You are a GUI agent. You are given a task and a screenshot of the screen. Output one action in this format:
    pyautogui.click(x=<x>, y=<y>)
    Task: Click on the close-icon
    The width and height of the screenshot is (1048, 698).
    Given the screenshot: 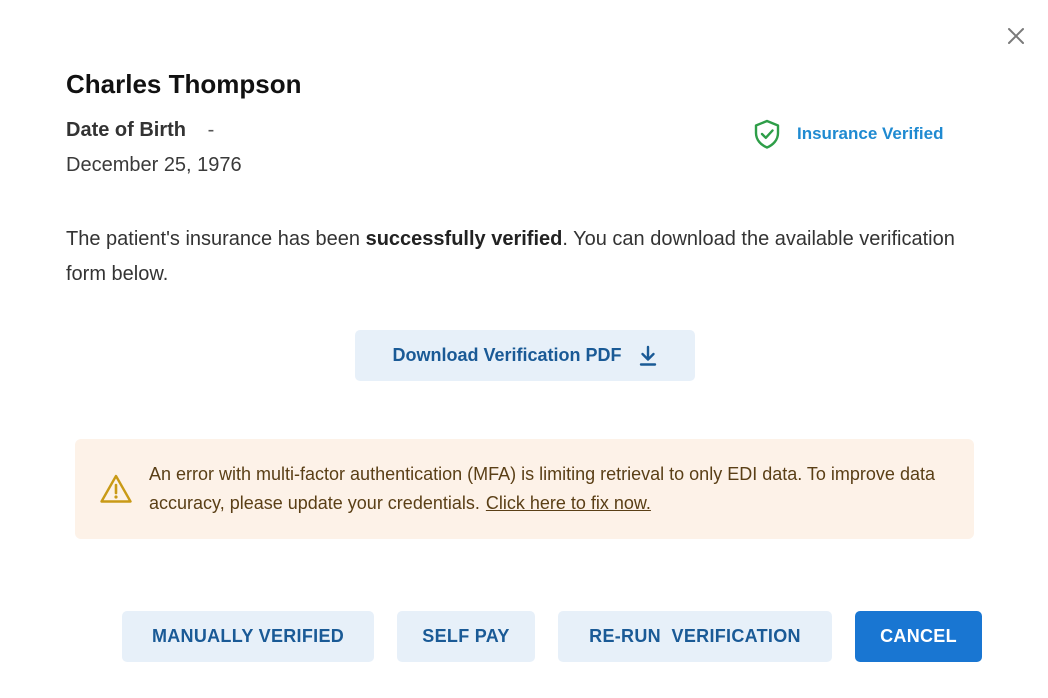 What is the action you would take?
    pyautogui.click(x=1016, y=36)
    